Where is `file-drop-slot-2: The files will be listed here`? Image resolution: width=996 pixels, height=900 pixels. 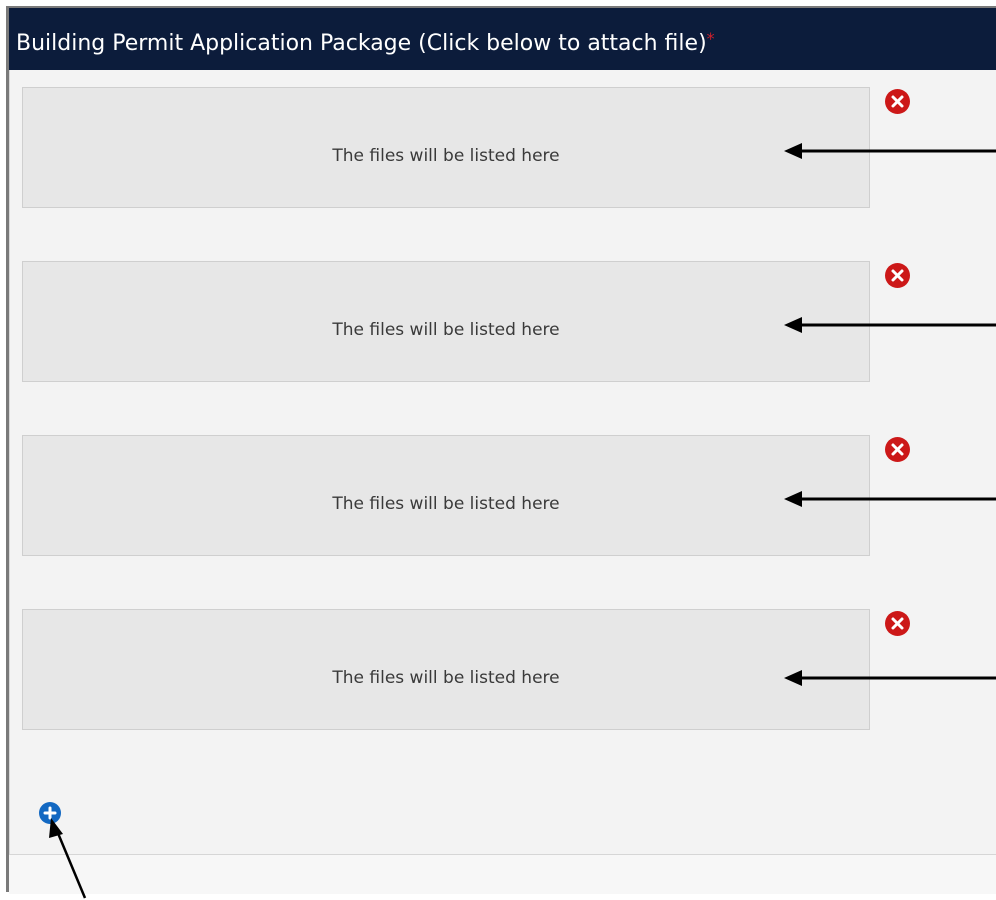
file-drop-slot-2: The files will be listed here is located at coordinates (446, 321).